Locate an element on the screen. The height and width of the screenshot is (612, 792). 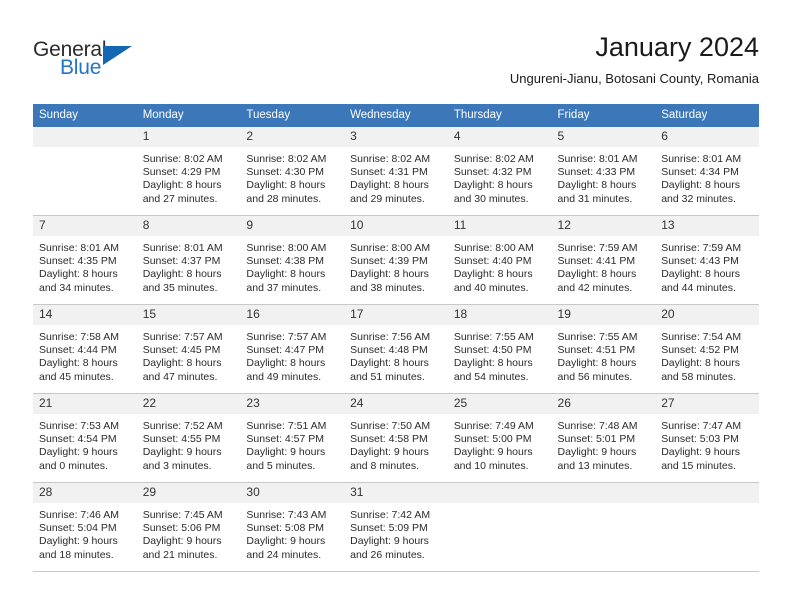
sunset-text: Sunset: 5:03 PM is located at coordinates (700, 439).